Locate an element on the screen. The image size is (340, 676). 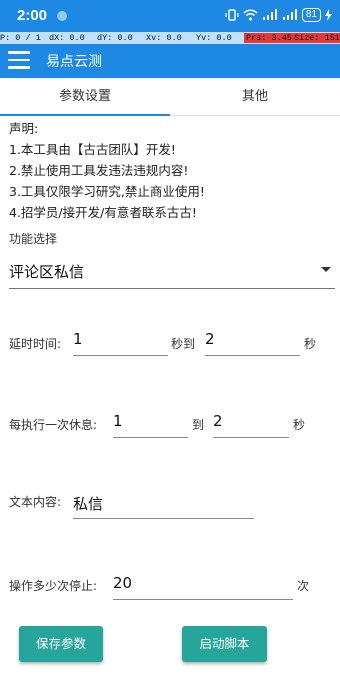
rest-from-input: 1 is located at coordinates (150, 423).